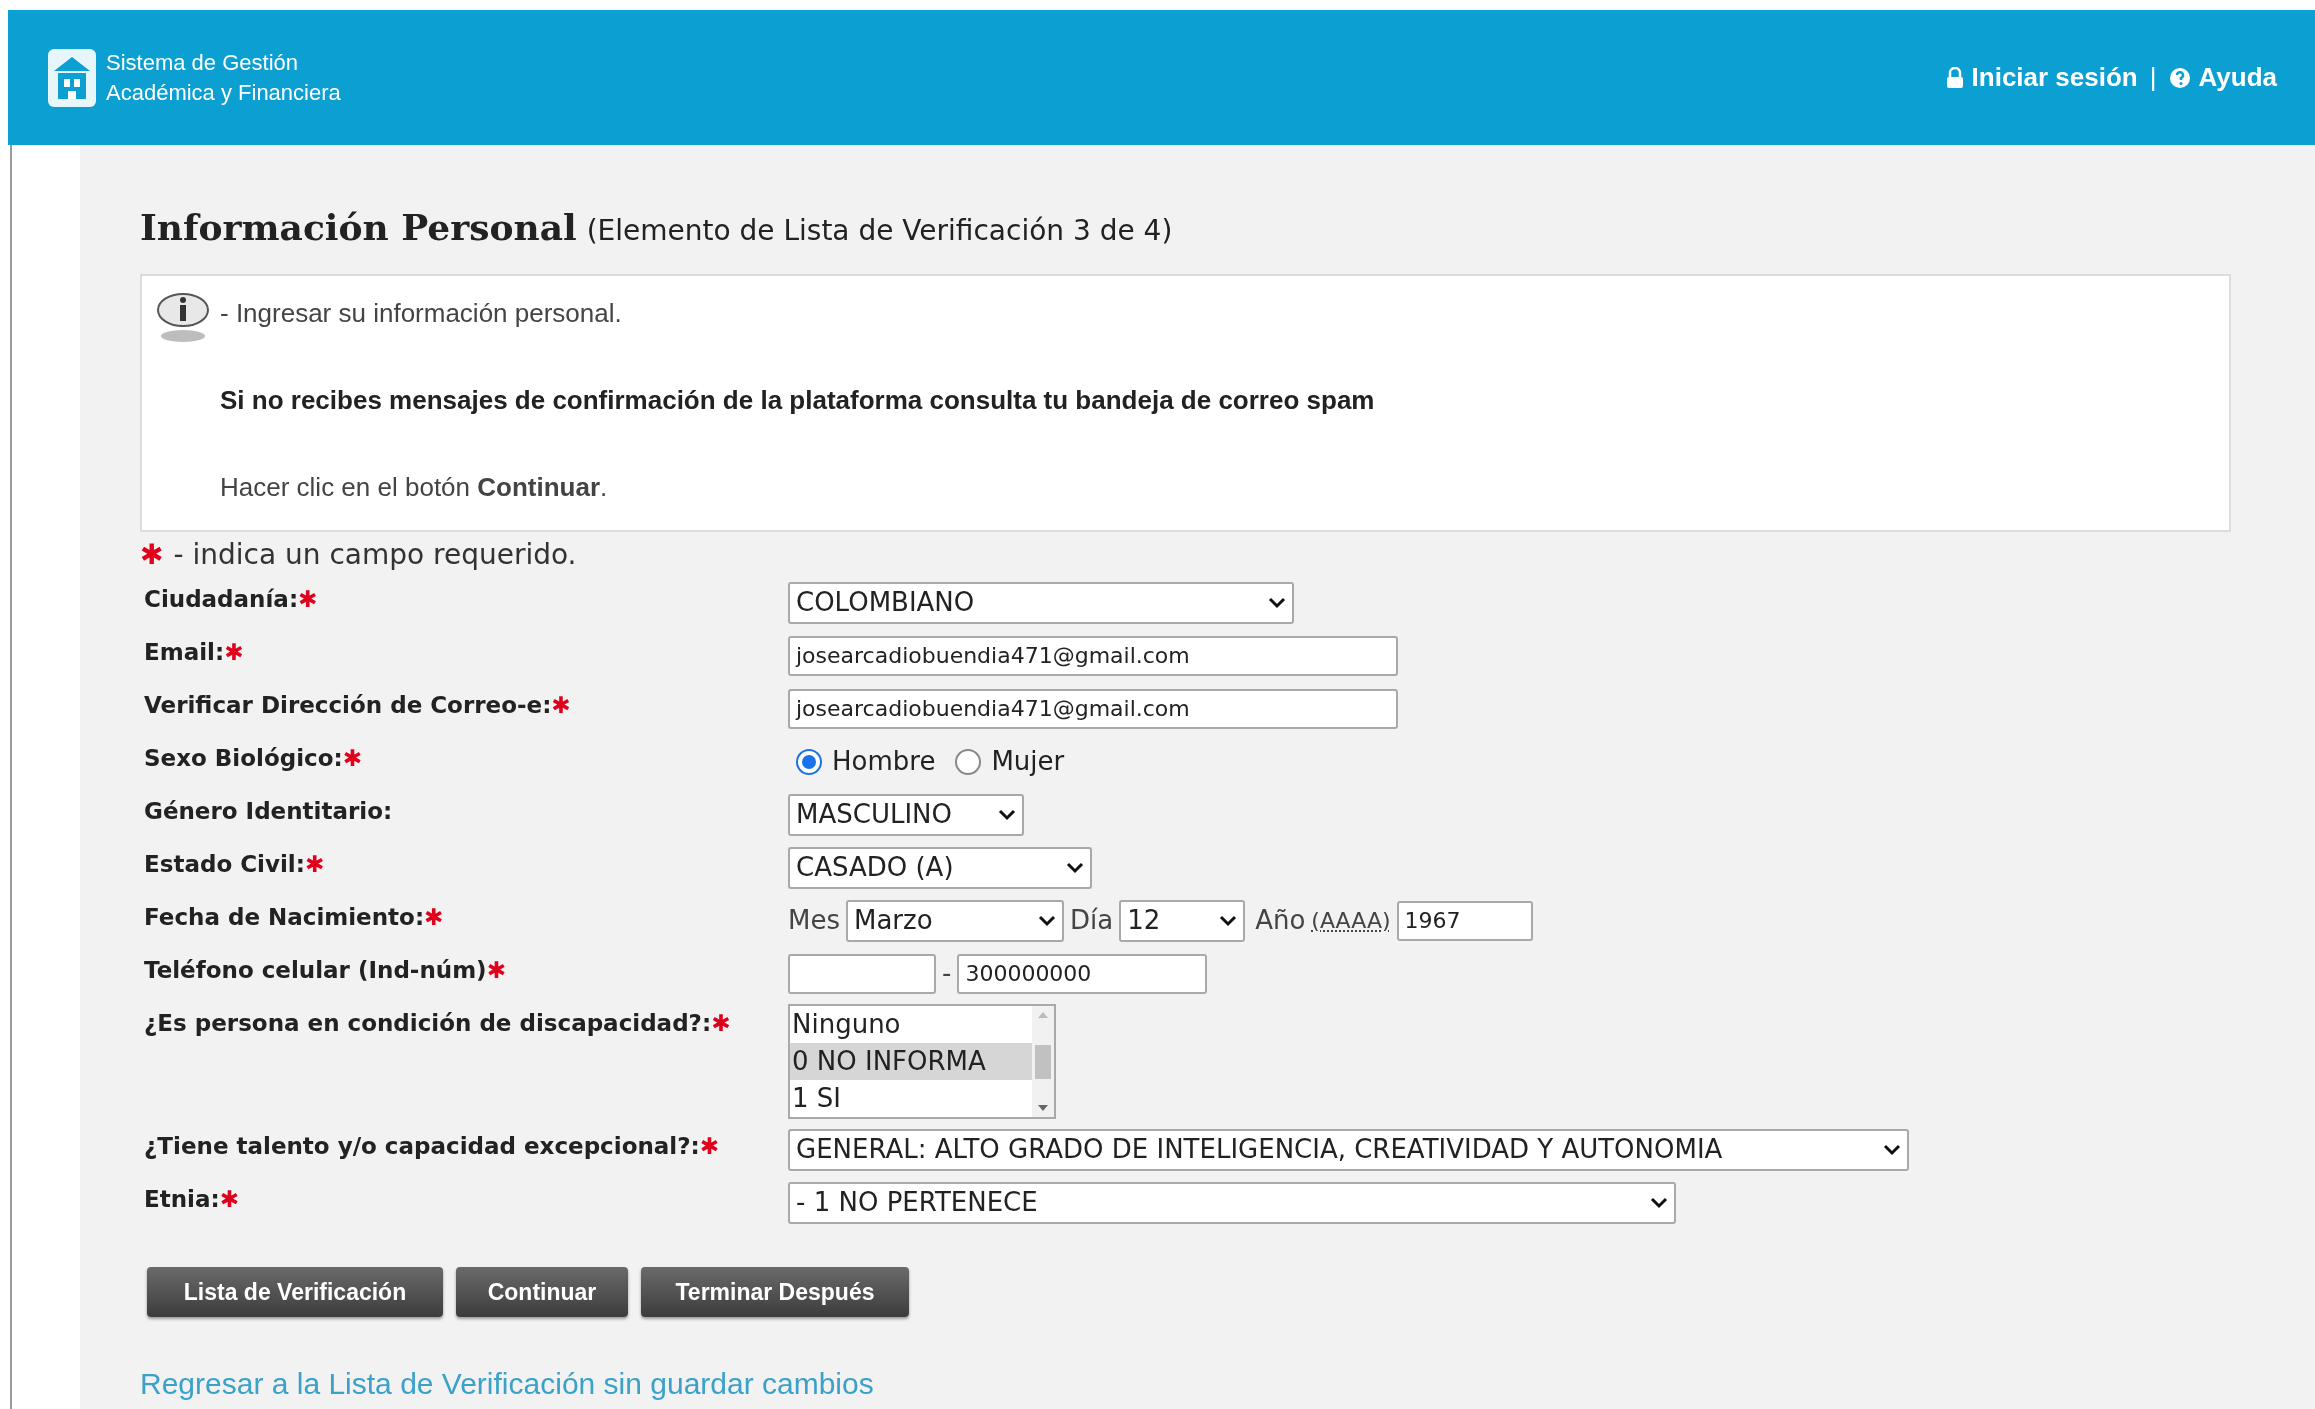 This screenshot has width=2315, height=1409. Describe the element at coordinates (906, 814) in the screenshot. I see `dropdown: MASCULINO` at that location.